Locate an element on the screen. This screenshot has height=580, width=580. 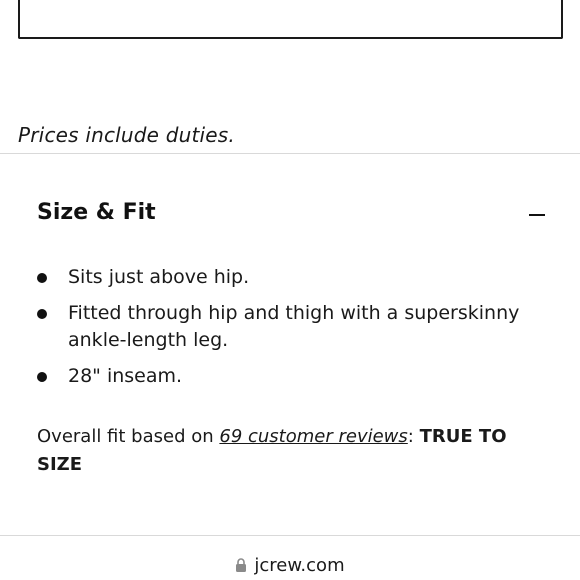
select-box-outline is located at coordinates (290, 19).